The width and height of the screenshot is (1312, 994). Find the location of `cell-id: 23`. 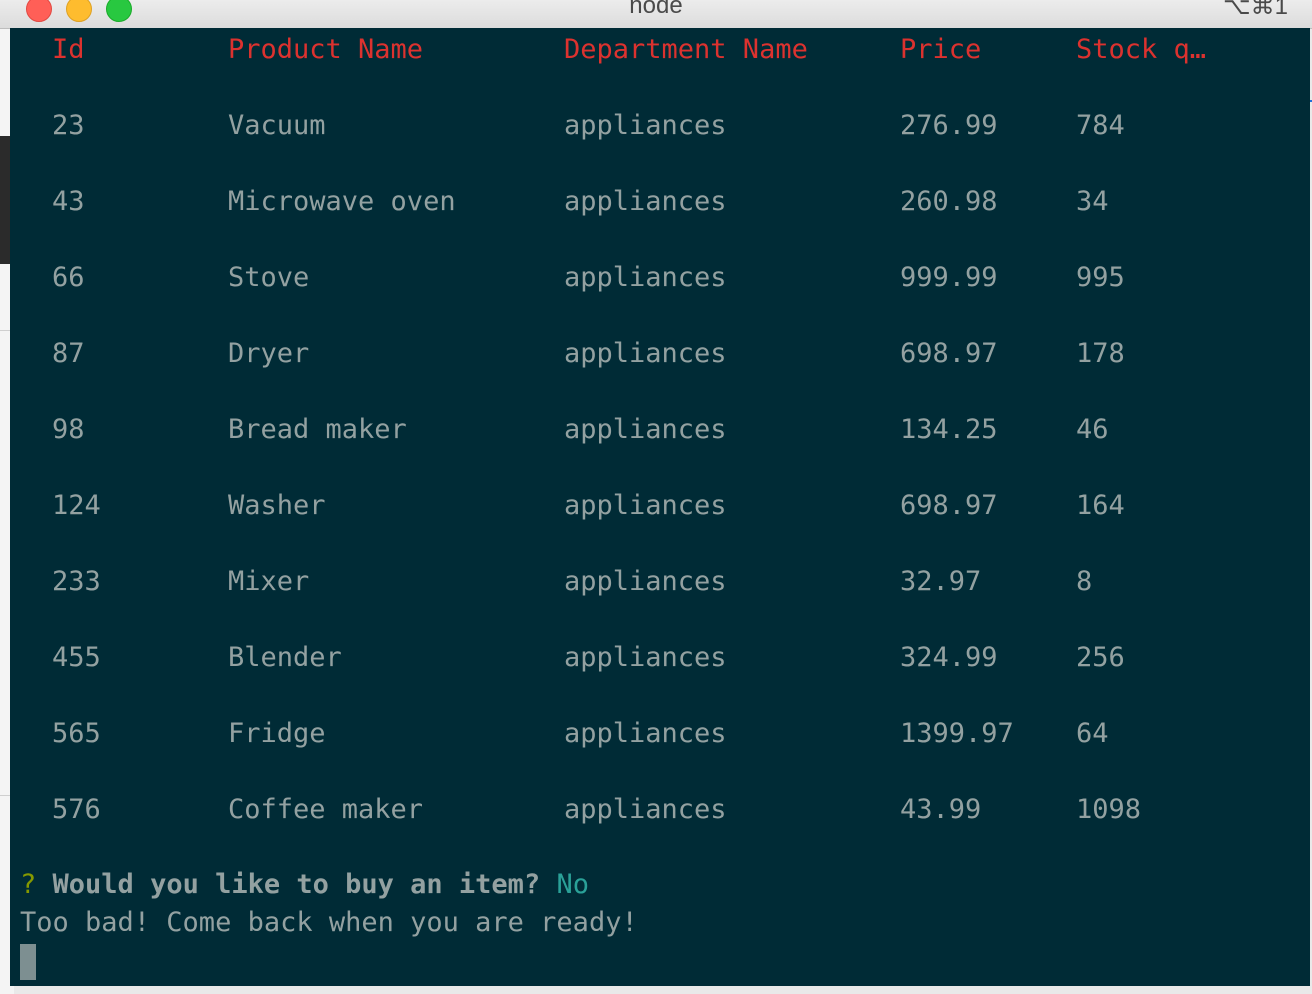

cell-id: 23 is located at coordinates (68, 125).